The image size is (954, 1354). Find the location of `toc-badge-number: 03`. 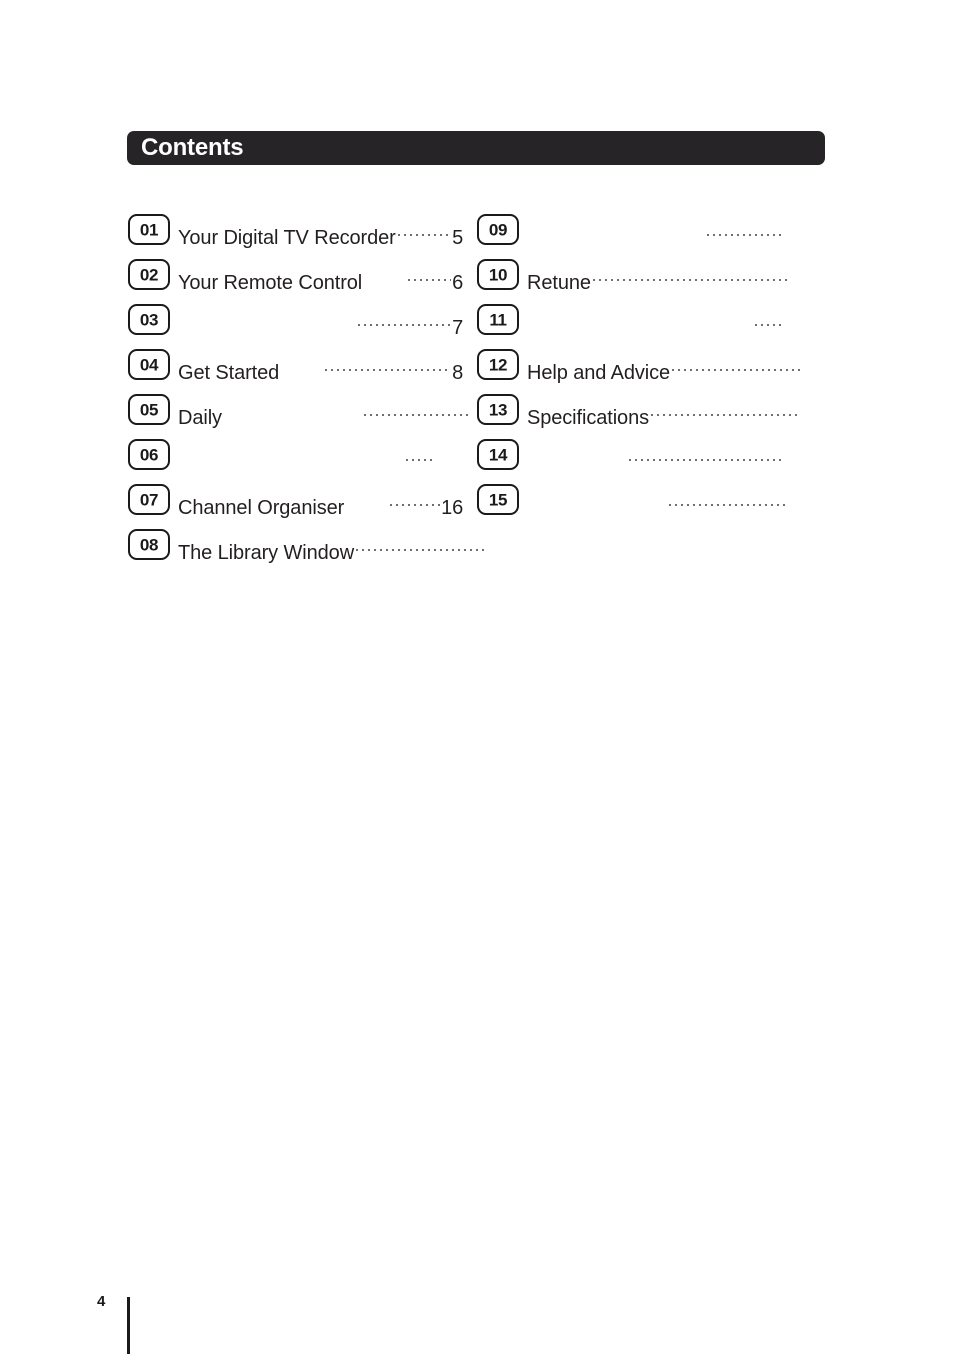

toc-badge-number: 03 is located at coordinates (149, 319).